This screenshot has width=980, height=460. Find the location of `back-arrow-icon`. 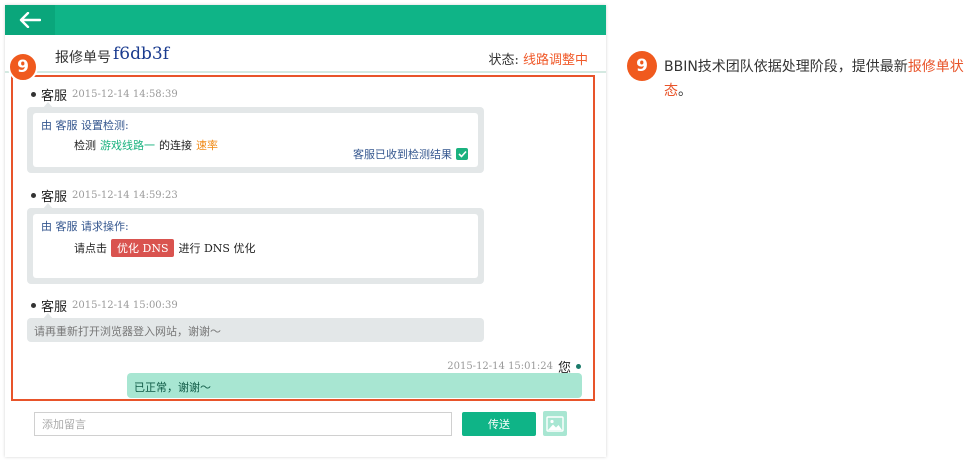

back-arrow-icon is located at coordinates (30, 20).